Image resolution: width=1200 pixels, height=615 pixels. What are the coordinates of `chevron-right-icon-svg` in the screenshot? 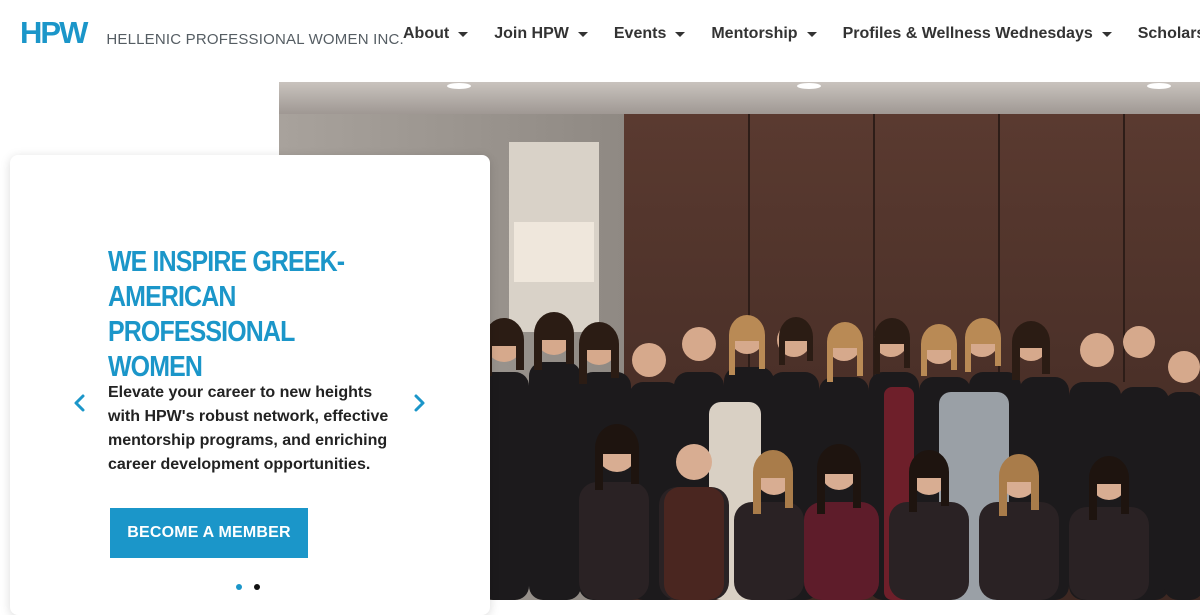 It's located at (419, 403).